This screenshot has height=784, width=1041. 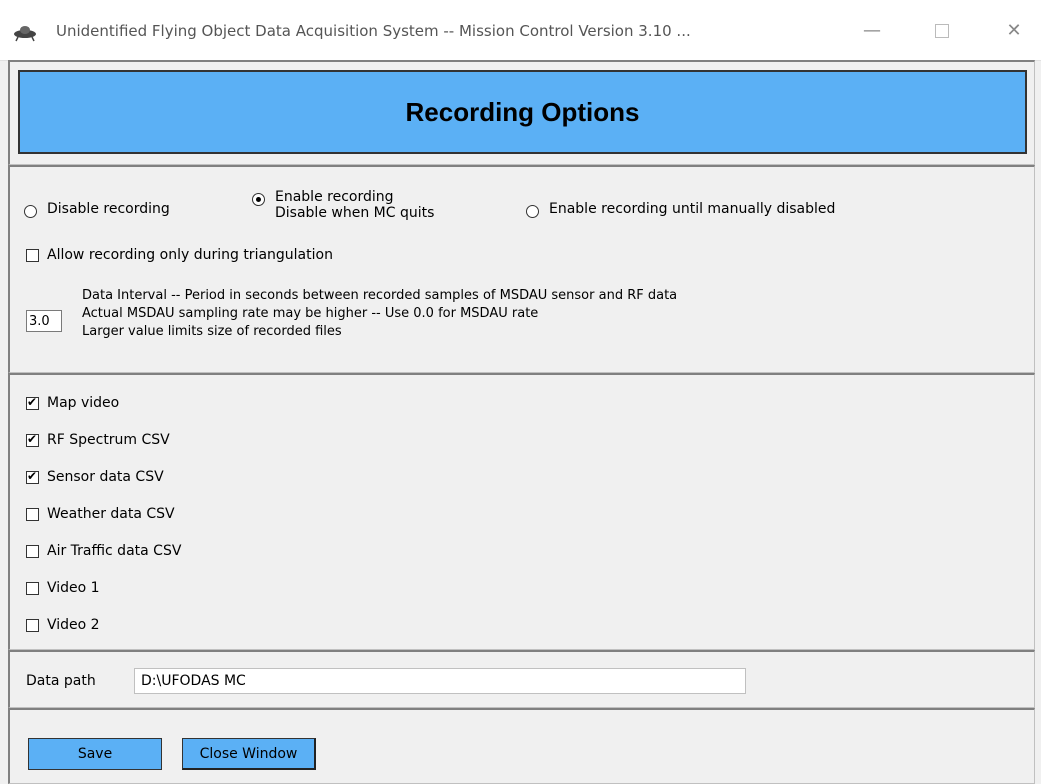 I want to click on radio-label: Disable recording, so click(x=108, y=209).